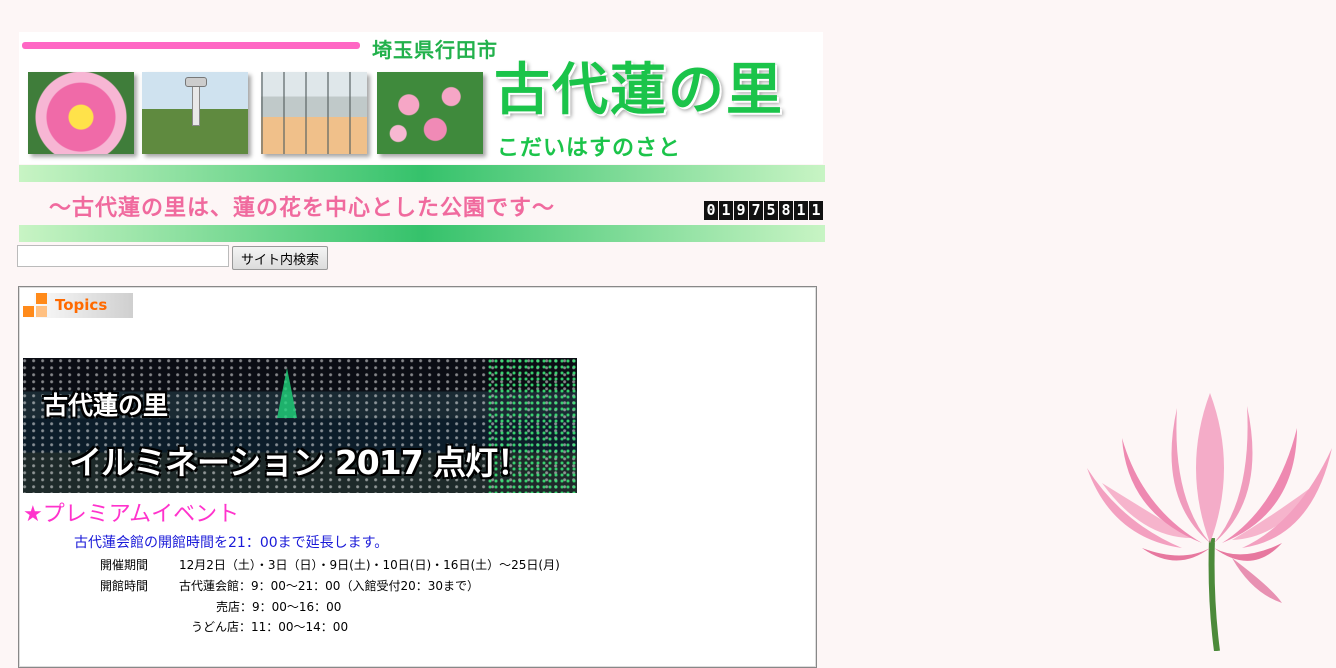 The image size is (1336, 668). I want to click on observation-deck-photo, so click(314, 113).